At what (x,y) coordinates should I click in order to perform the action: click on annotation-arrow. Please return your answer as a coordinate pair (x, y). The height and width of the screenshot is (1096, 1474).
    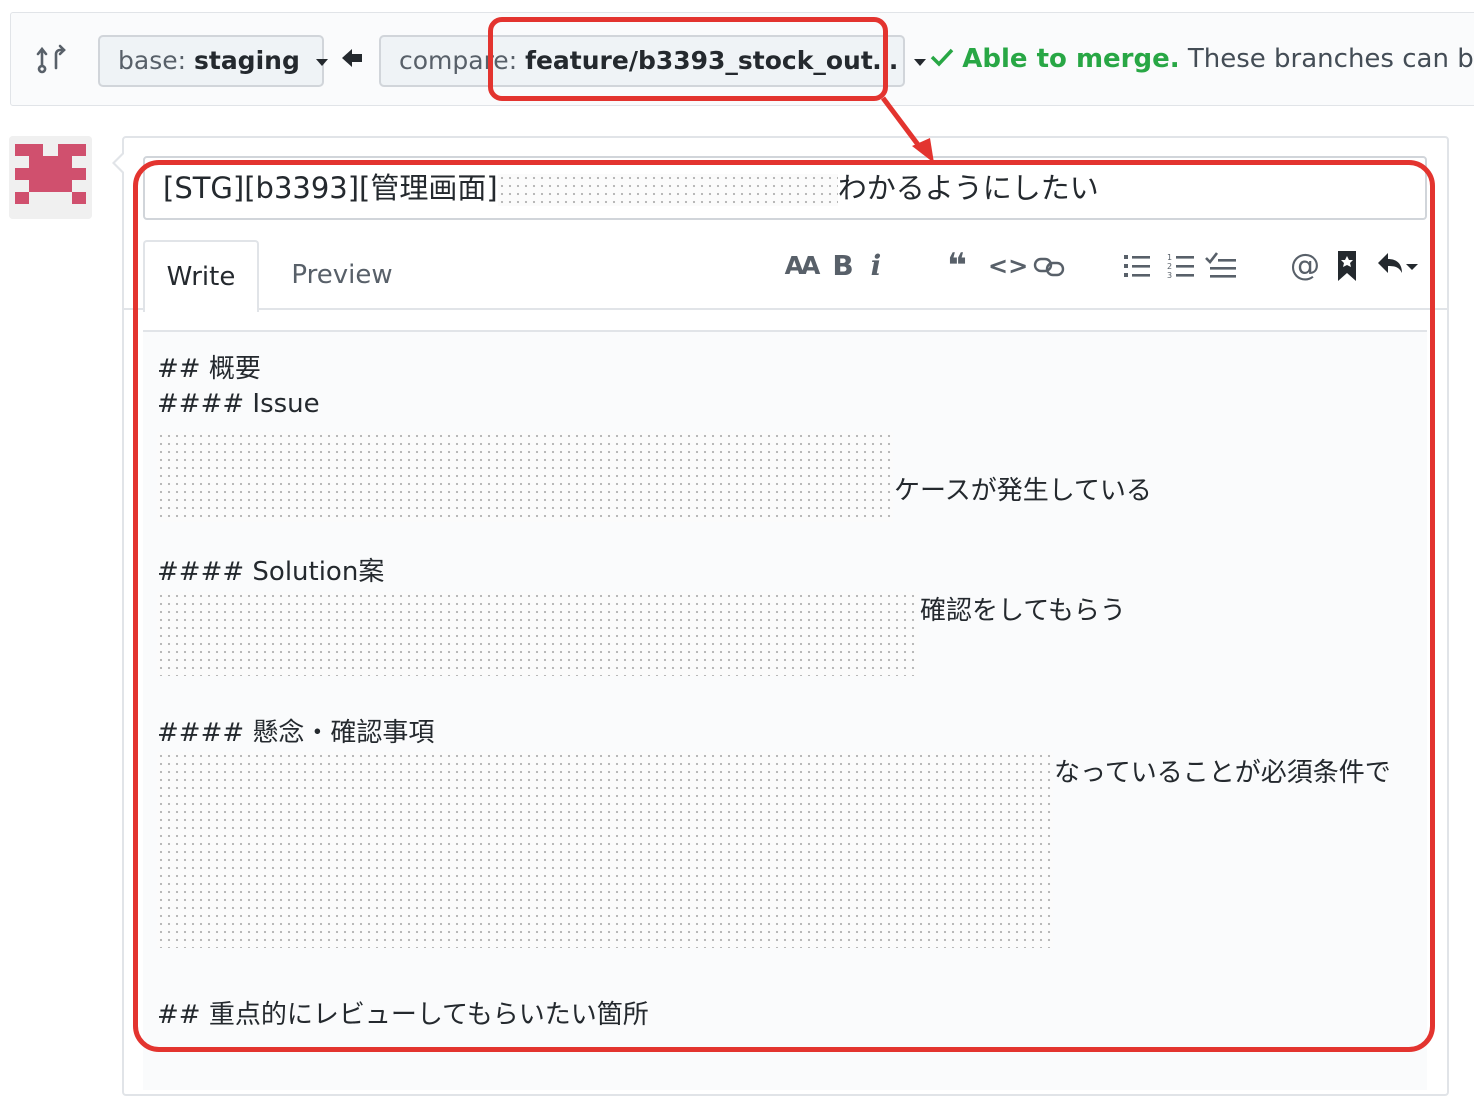
    Looking at the image, I should click on (907, 129).